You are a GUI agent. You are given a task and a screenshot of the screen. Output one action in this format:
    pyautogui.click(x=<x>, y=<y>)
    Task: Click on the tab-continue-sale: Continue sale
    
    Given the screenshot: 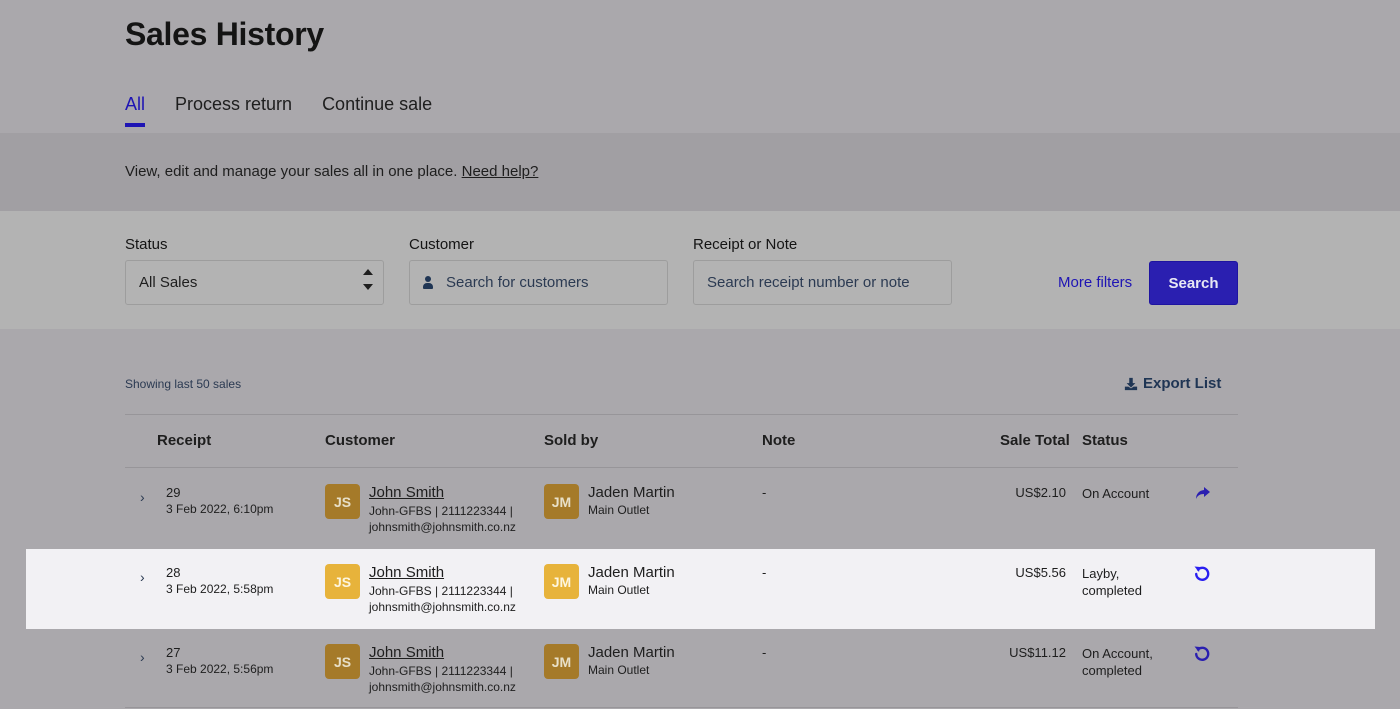 What is the action you would take?
    pyautogui.click(x=377, y=110)
    